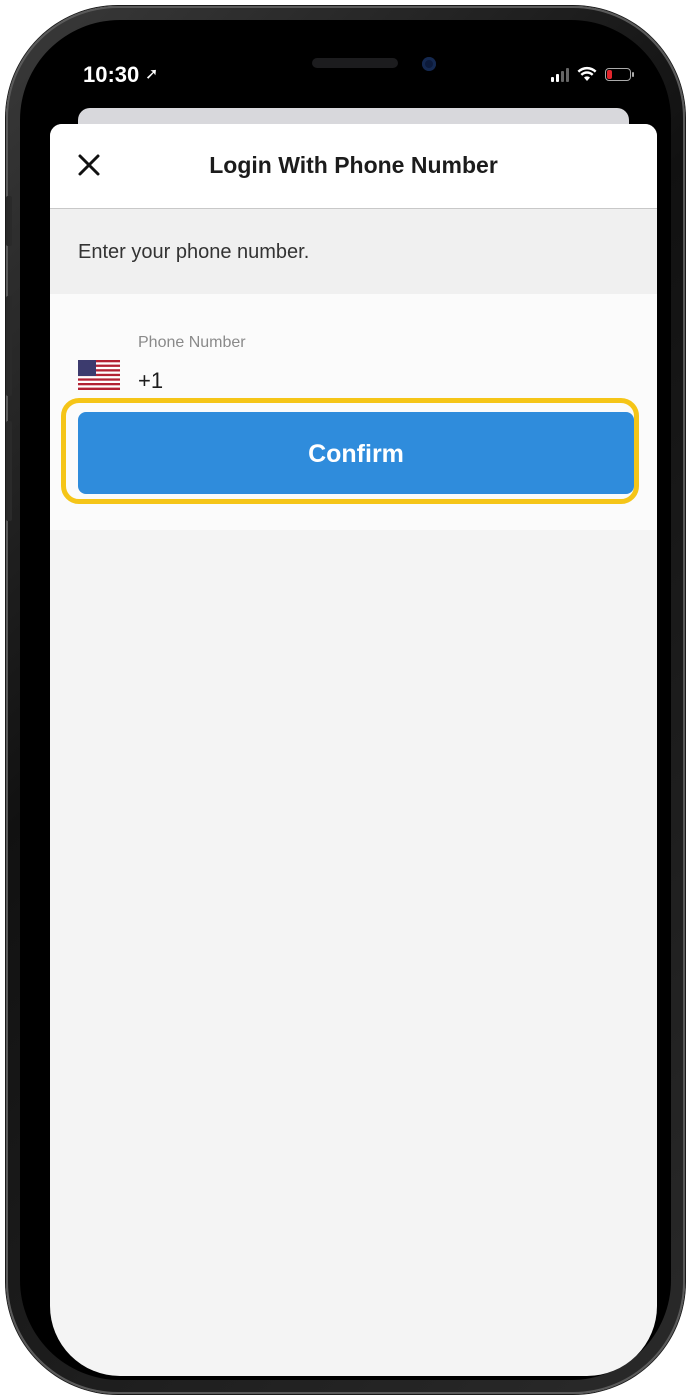  What do you see at coordinates (353, 251) in the screenshot?
I see `prompt-row: Enter your phone number.` at bounding box center [353, 251].